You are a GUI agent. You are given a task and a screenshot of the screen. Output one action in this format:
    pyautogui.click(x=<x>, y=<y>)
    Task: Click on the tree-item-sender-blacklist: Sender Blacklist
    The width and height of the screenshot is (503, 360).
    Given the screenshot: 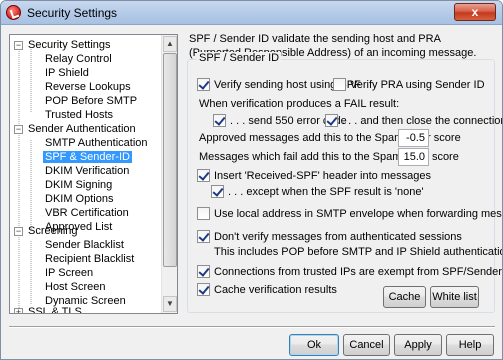 What is the action you would take?
    pyautogui.click(x=84, y=245)
    